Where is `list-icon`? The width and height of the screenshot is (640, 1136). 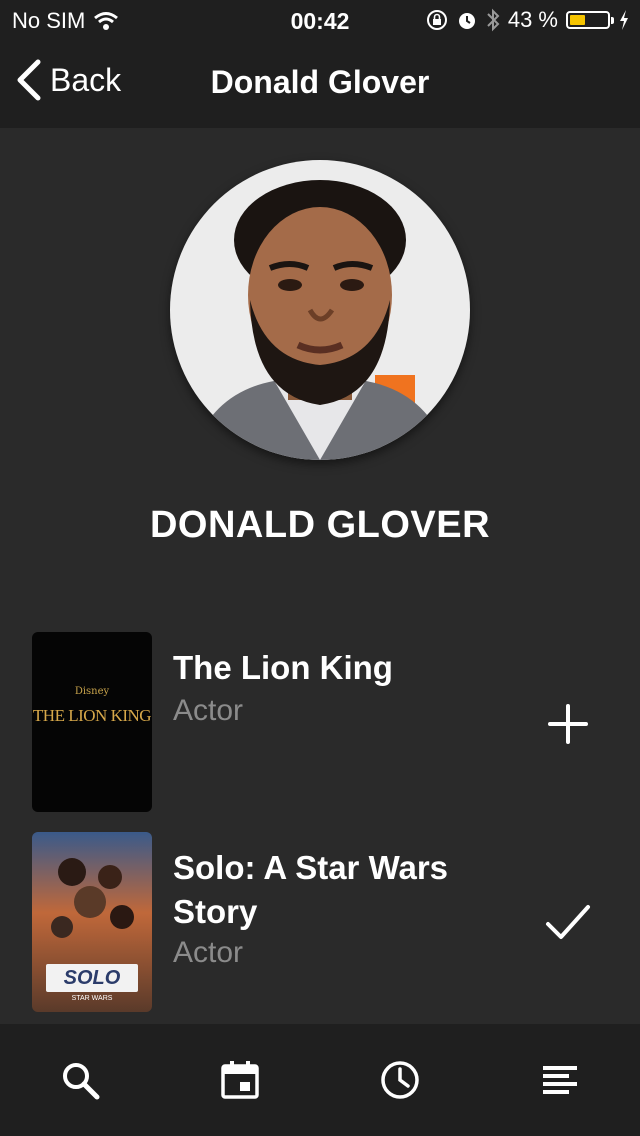 list-icon is located at coordinates (560, 1080).